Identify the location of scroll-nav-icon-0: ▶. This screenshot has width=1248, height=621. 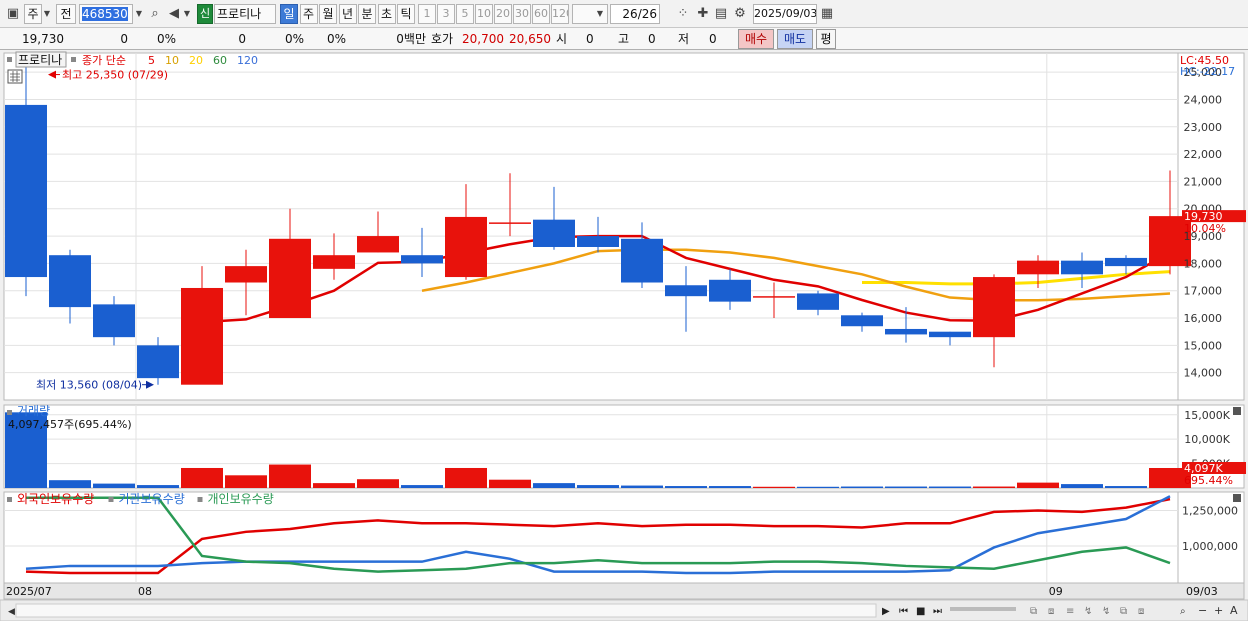
(886, 611).